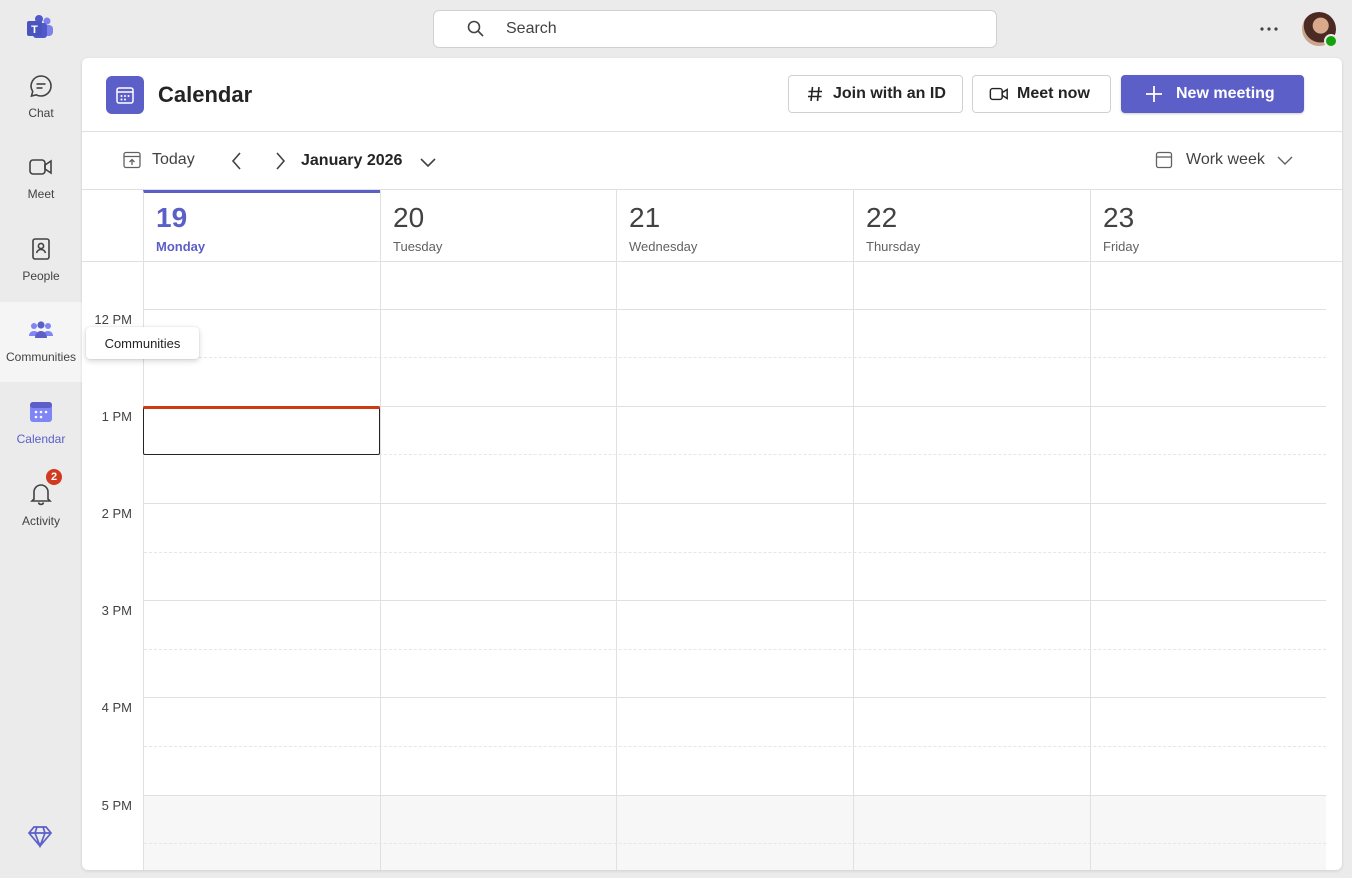 The image size is (1352, 878). Describe the element at coordinates (1119, 217) in the screenshot. I see `day-number: 23` at that location.